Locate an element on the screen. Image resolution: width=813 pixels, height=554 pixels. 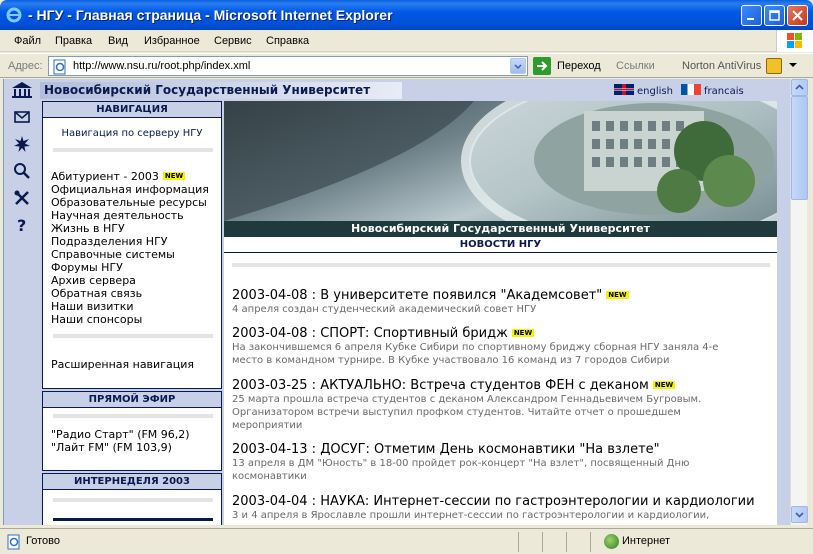
france-flag-icon is located at coordinates (691, 89).